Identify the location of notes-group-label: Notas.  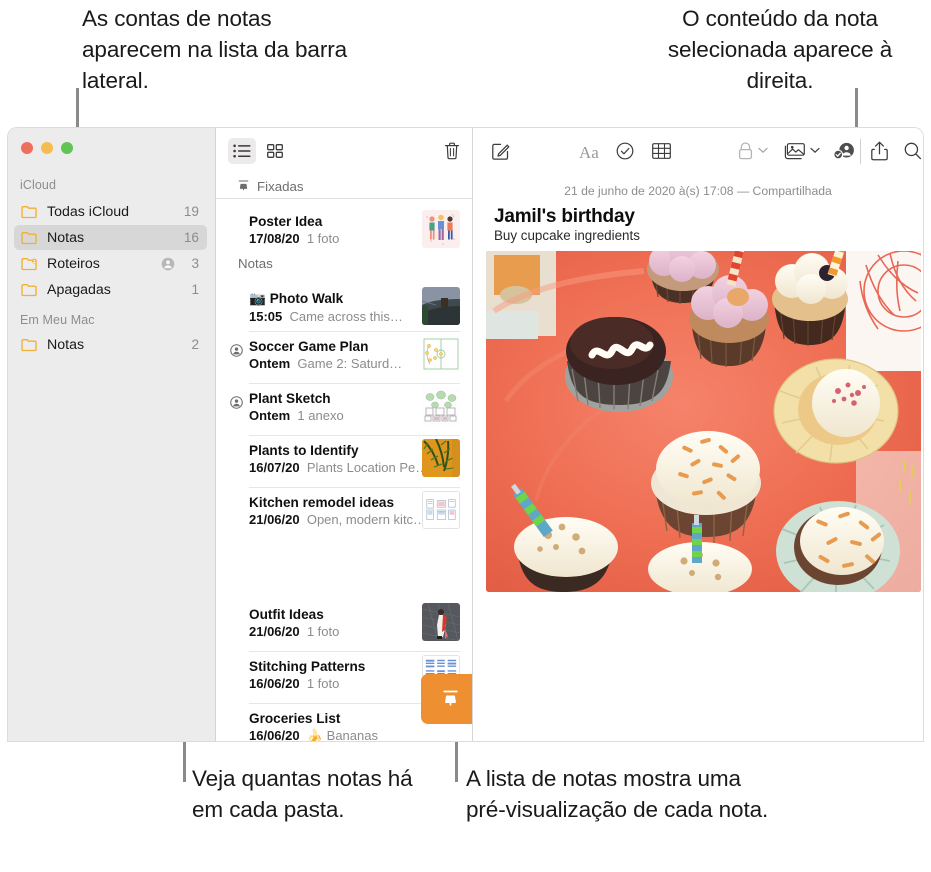
(255, 263).